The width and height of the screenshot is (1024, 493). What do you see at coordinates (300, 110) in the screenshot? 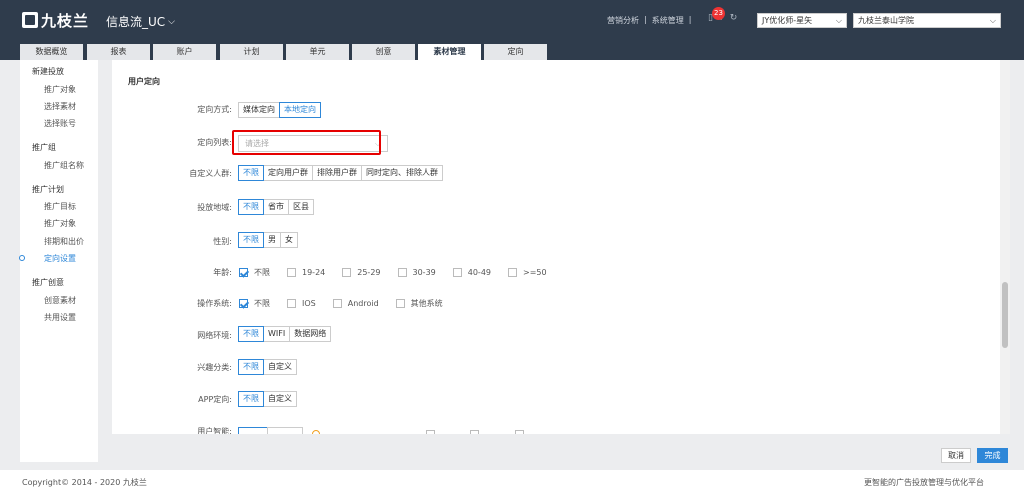
I see `option-local-targeting: 本地定向` at bounding box center [300, 110].